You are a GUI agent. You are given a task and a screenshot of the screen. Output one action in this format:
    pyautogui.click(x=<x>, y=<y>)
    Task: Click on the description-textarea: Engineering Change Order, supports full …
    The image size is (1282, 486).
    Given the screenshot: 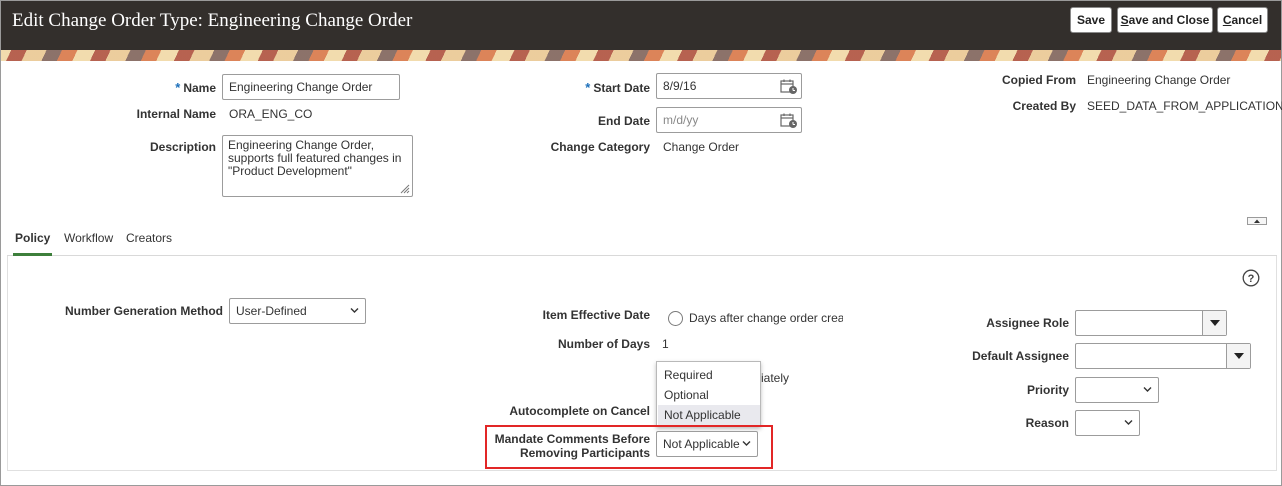 What is the action you would take?
    pyautogui.click(x=317, y=166)
    